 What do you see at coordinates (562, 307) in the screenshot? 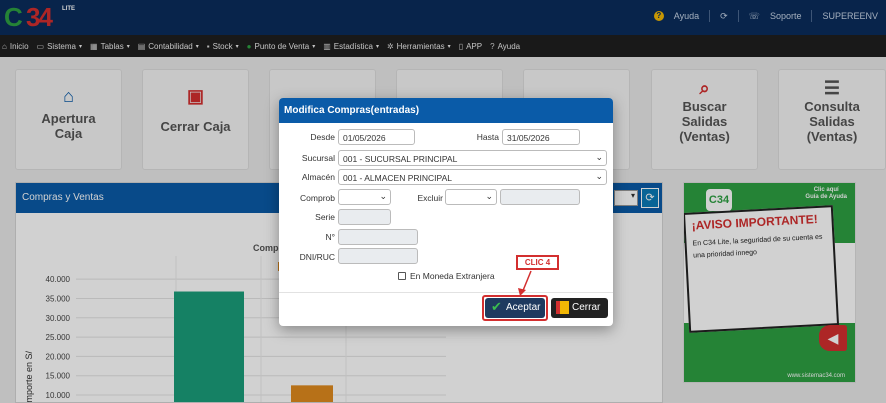
I see `exit-door-icon` at bounding box center [562, 307].